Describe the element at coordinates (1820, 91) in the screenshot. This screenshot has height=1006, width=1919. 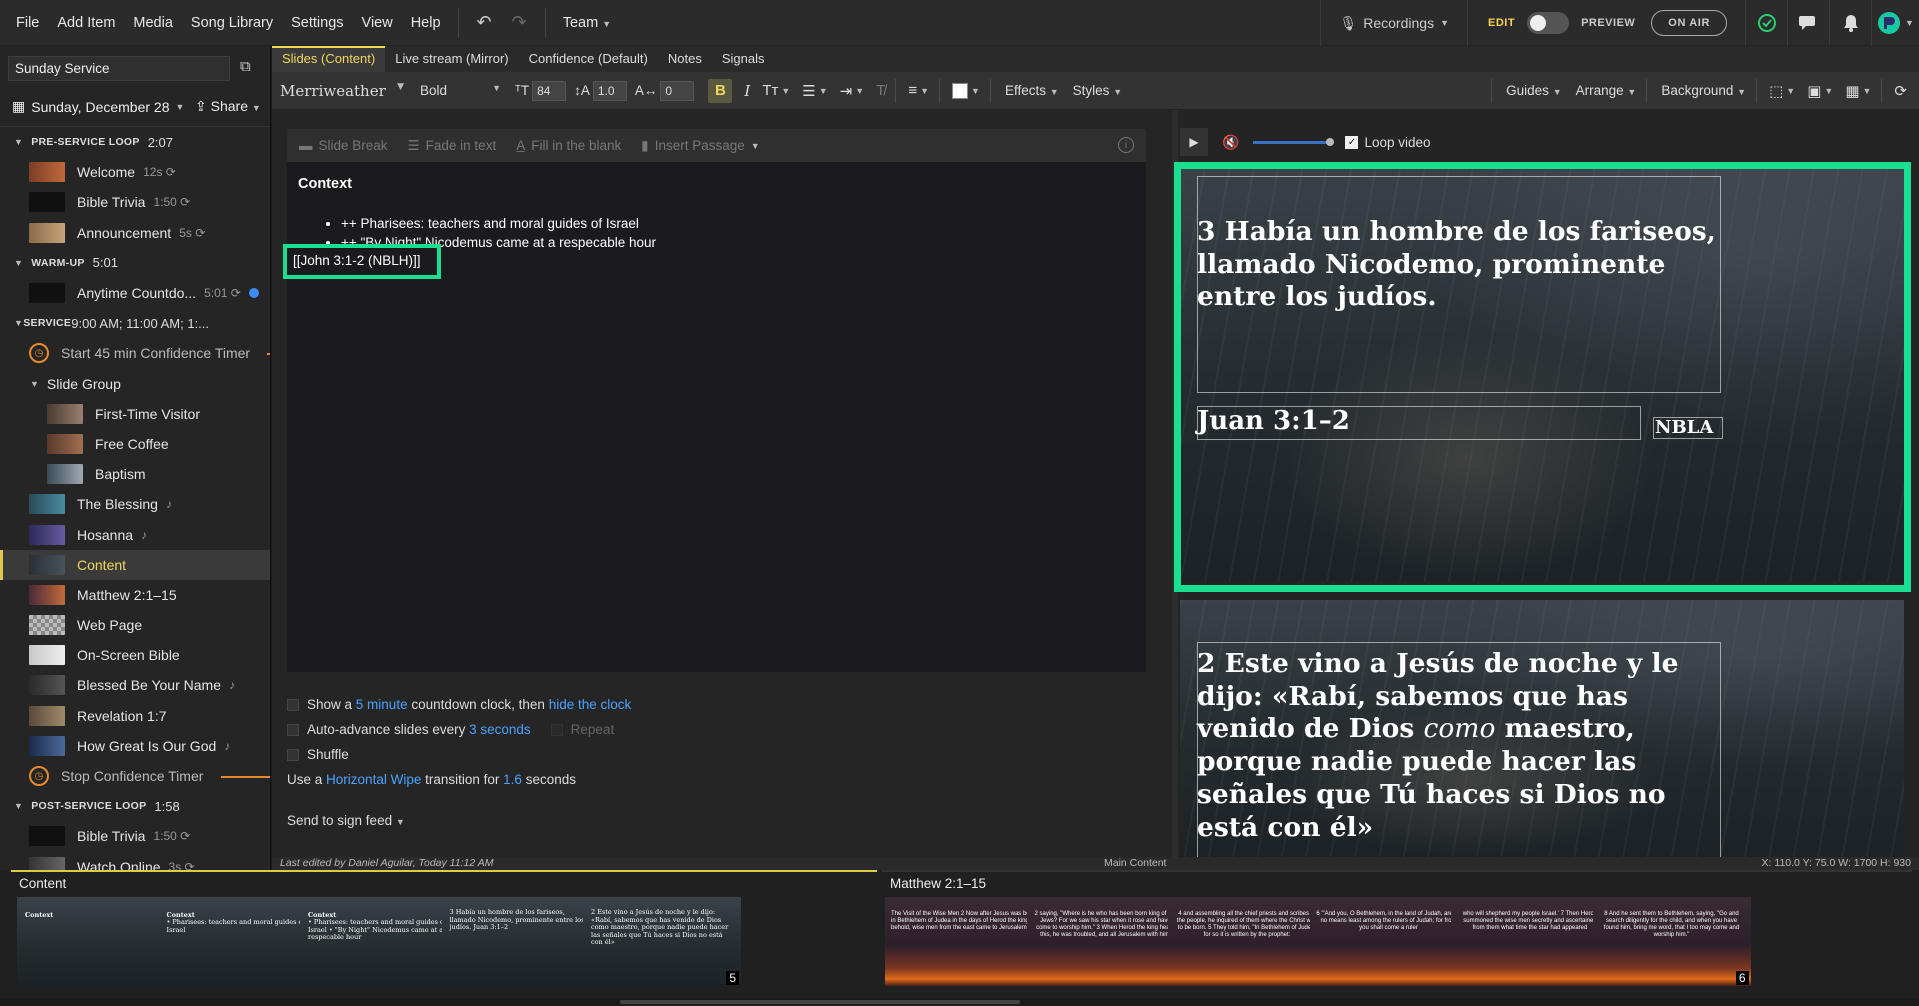
I see `image-icon: ▣ ▼` at that location.